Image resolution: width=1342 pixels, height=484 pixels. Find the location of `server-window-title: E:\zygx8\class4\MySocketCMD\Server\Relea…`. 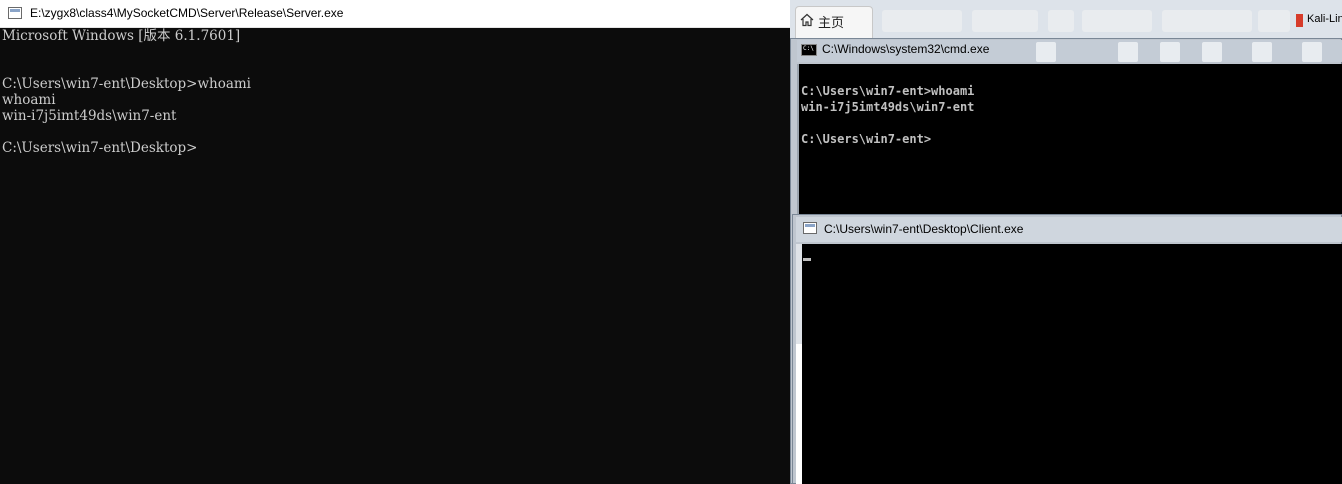

server-window-title: E:\zygx8\class4\MySocketCMD\Server\Relea… is located at coordinates (187, 13).